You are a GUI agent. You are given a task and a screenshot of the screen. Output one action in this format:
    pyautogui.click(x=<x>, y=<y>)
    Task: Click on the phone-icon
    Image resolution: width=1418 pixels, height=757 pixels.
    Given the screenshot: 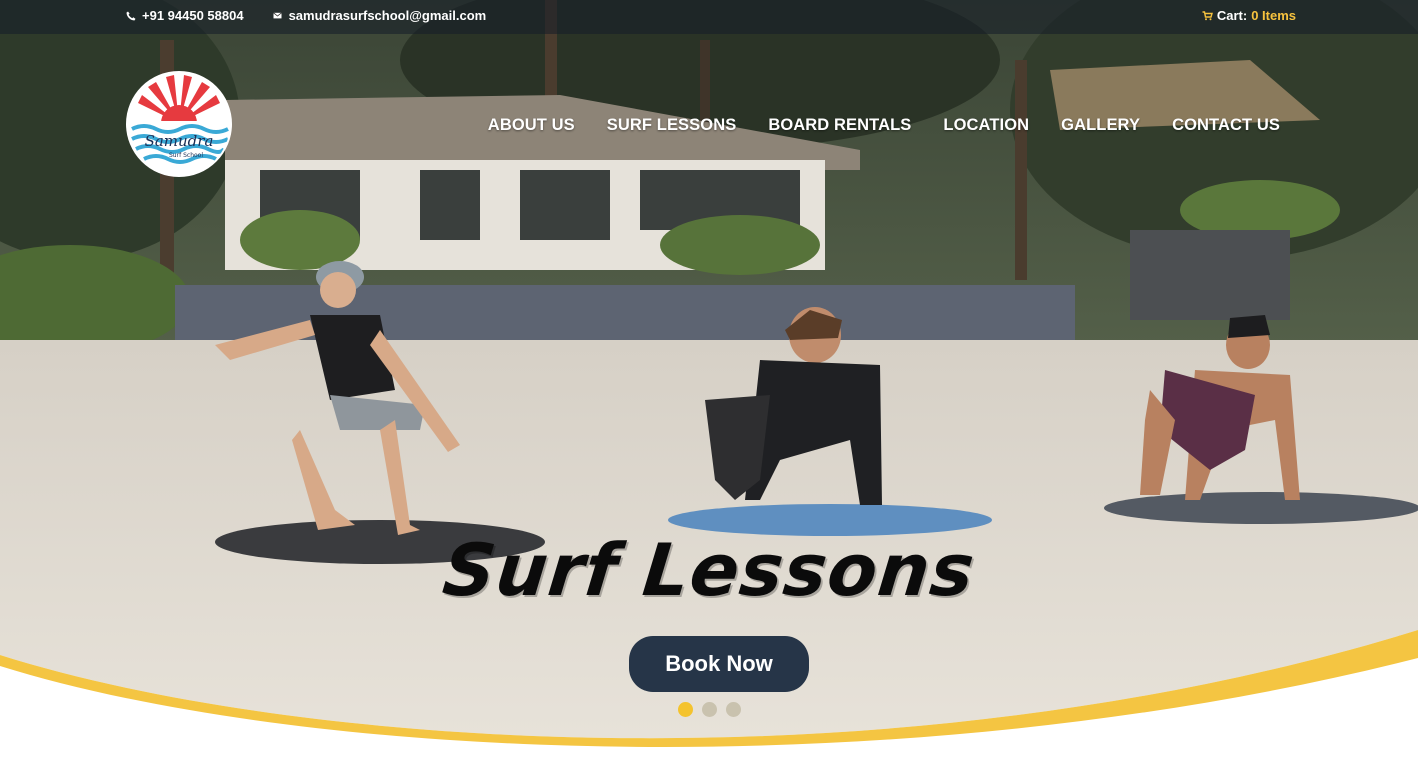 What is the action you would take?
    pyautogui.click(x=131, y=15)
    